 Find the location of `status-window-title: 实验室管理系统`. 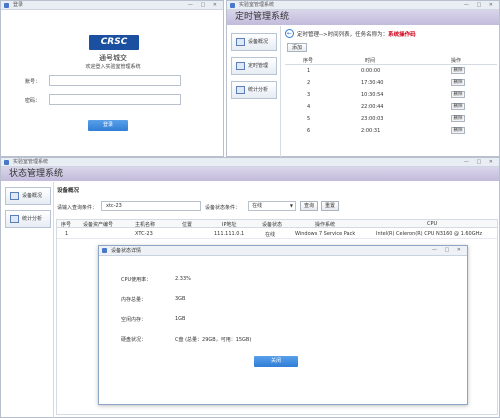

status-window-title: 实验室管理系统 is located at coordinates (31, 162).